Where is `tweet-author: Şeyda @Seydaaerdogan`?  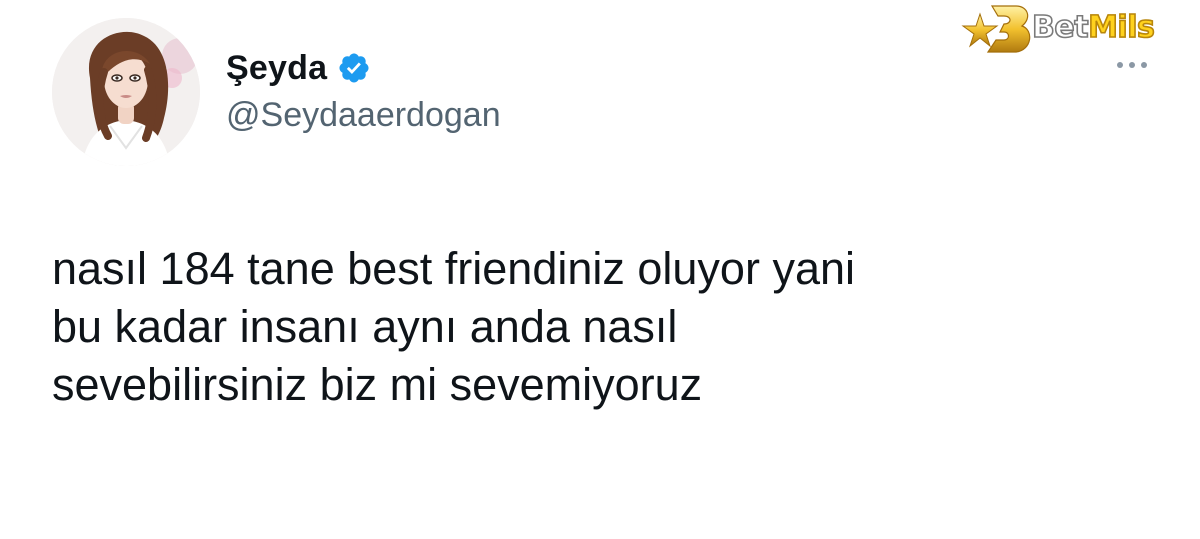
tweet-author: Şeyda @Seydaaerdogan is located at coordinates (363, 90).